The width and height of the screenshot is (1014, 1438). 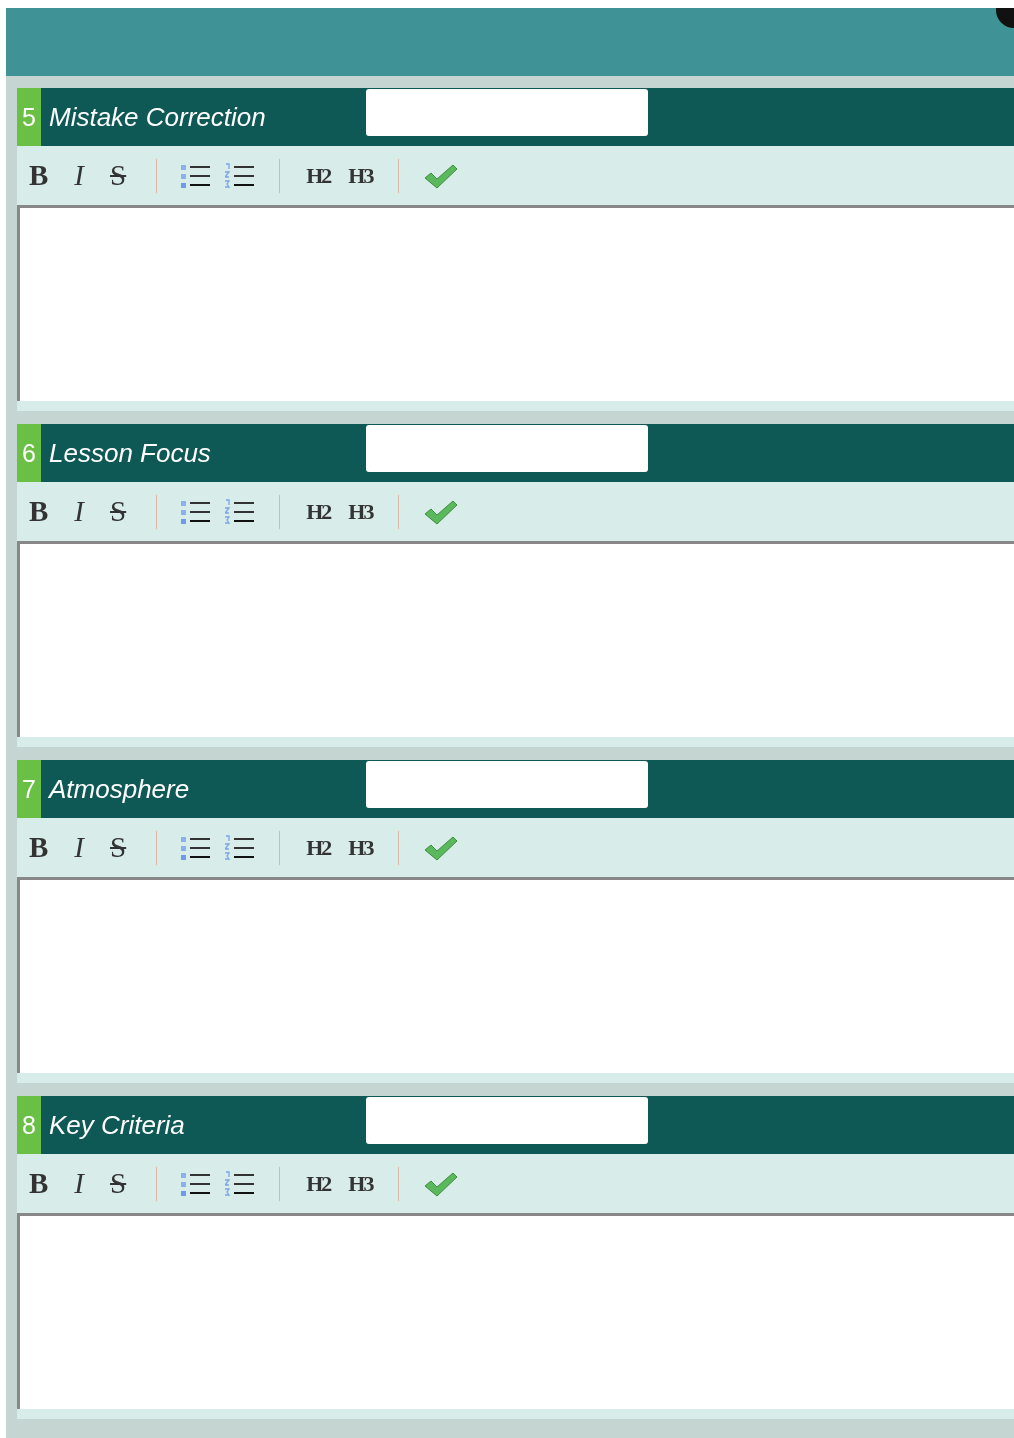 What do you see at coordinates (157, 117) in the screenshot?
I see `section-title: Mistake Correction` at bounding box center [157, 117].